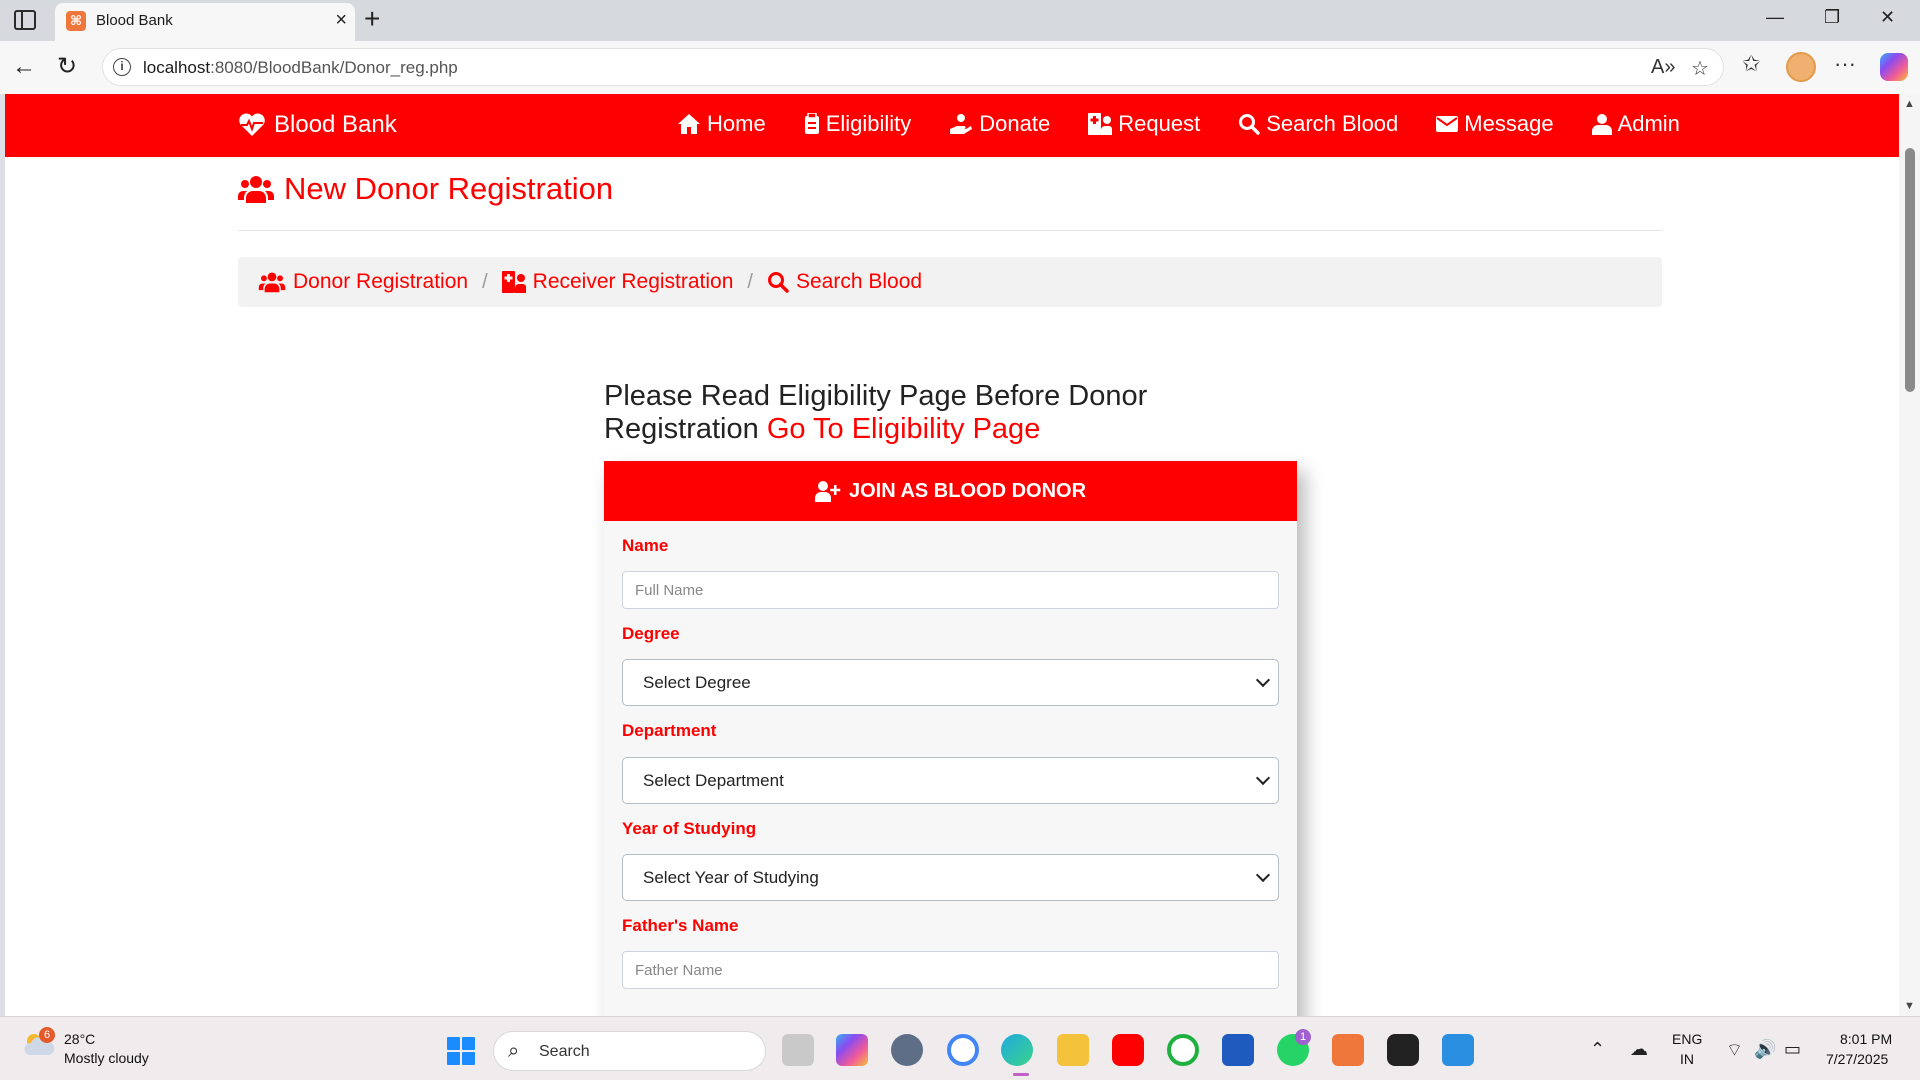  Describe the element at coordinates (1597, 1049) in the screenshot. I see `show-hidden-icons-icon: ⌃` at that location.